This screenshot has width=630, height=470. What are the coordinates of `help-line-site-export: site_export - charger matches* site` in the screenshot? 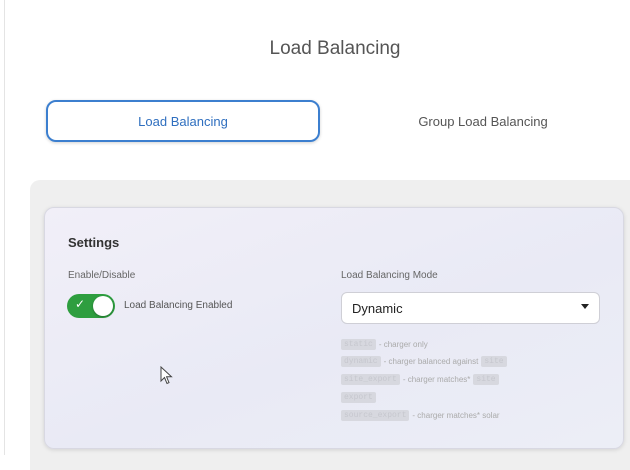 It's located at (420, 379).